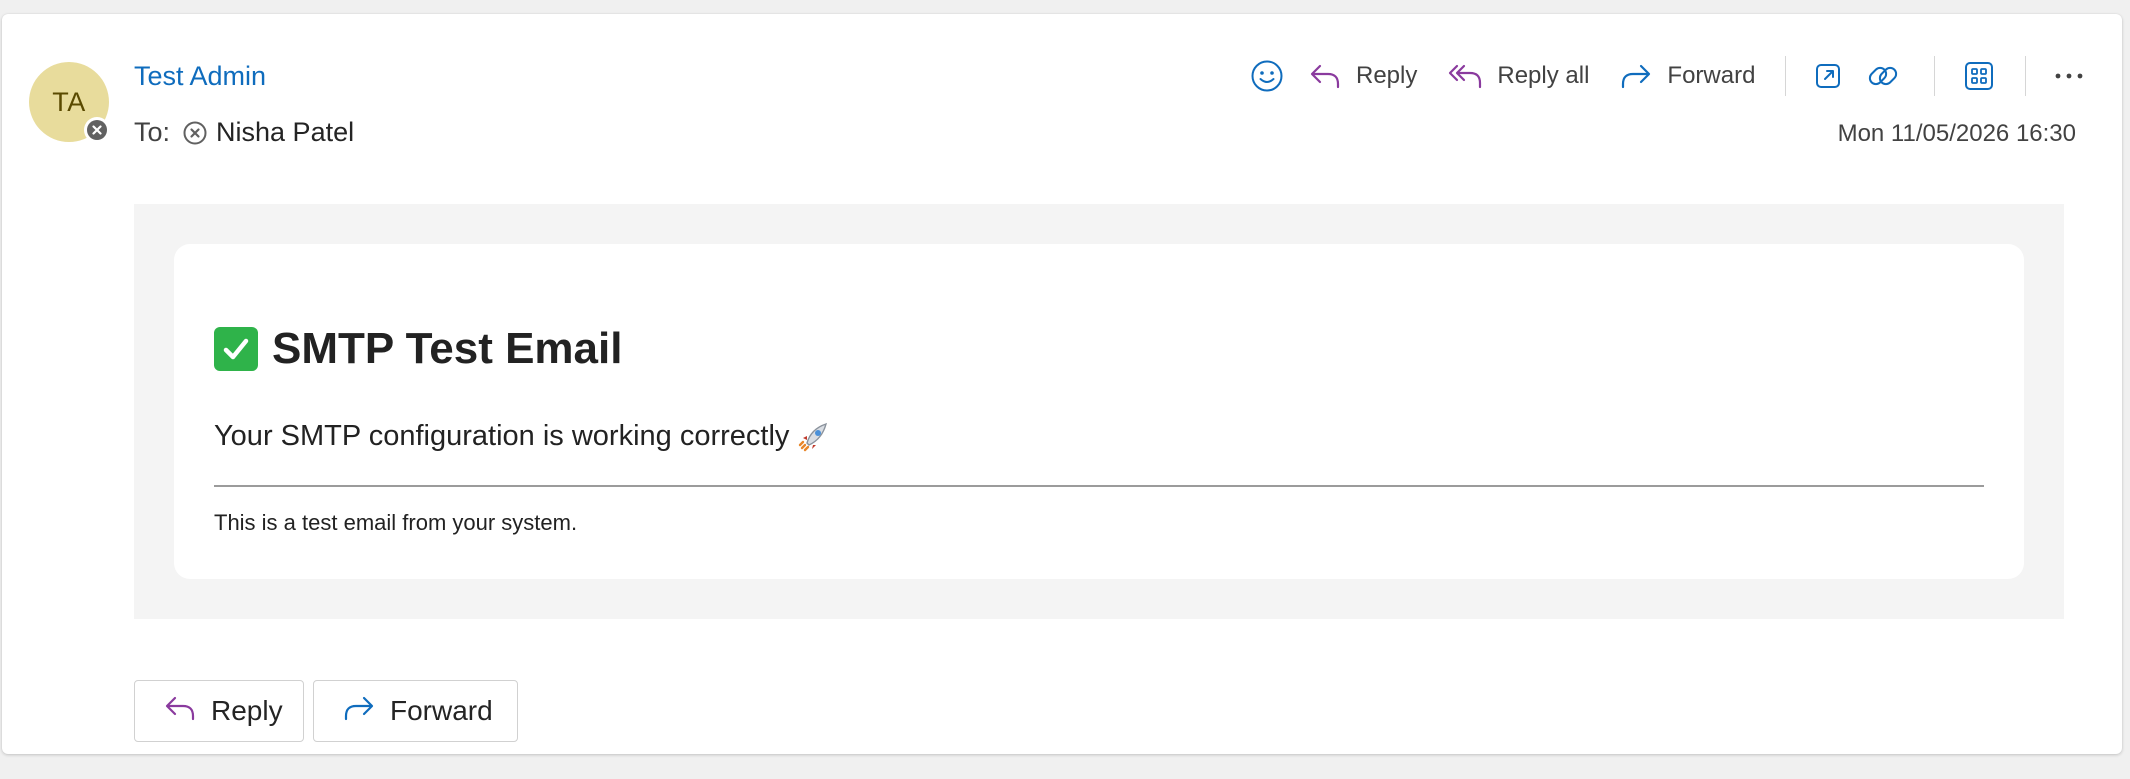 The image size is (2130, 779). What do you see at coordinates (1956, 133) in the screenshot?
I see `received-timestamp: Mon 11/05/2026 16:30` at bounding box center [1956, 133].